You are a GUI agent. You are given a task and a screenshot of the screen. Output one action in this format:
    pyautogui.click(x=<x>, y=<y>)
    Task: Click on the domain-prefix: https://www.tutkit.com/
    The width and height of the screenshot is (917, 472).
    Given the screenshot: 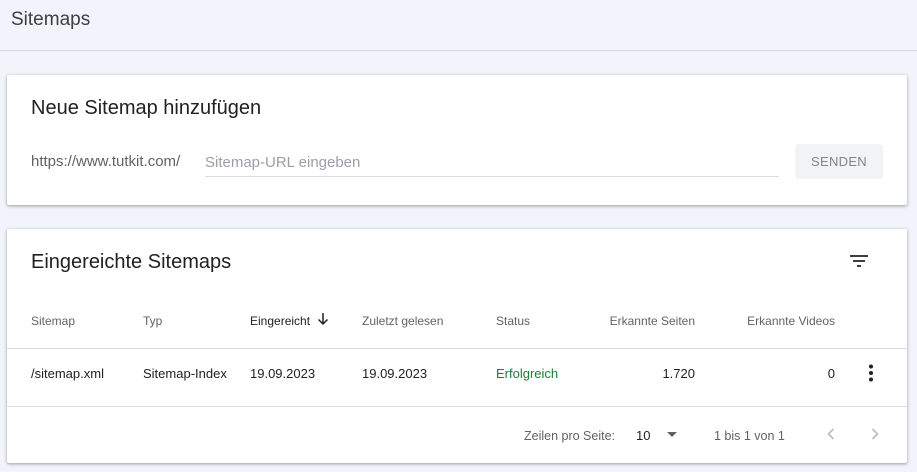 What is the action you would take?
    pyautogui.click(x=106, y=161)
    